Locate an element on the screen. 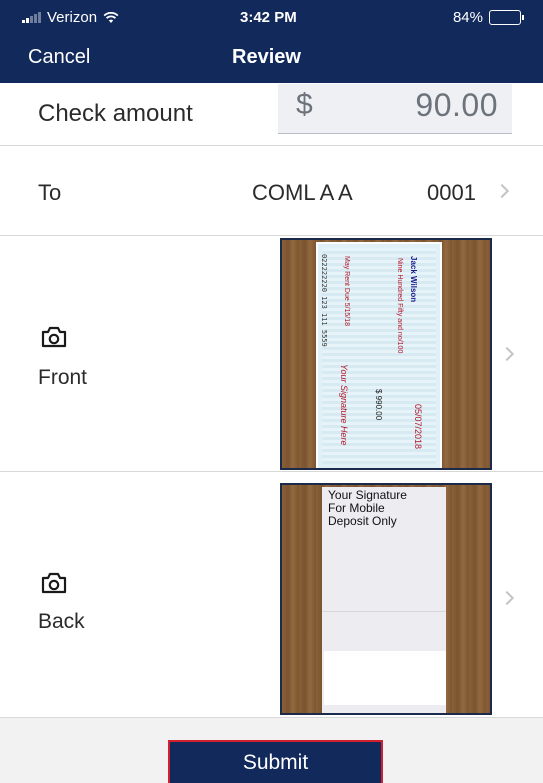 Image resolution: width=543 pixels, height=783 pixels. check-micr: 022222220 123 111 5559 is located at coordinates (324, 300).